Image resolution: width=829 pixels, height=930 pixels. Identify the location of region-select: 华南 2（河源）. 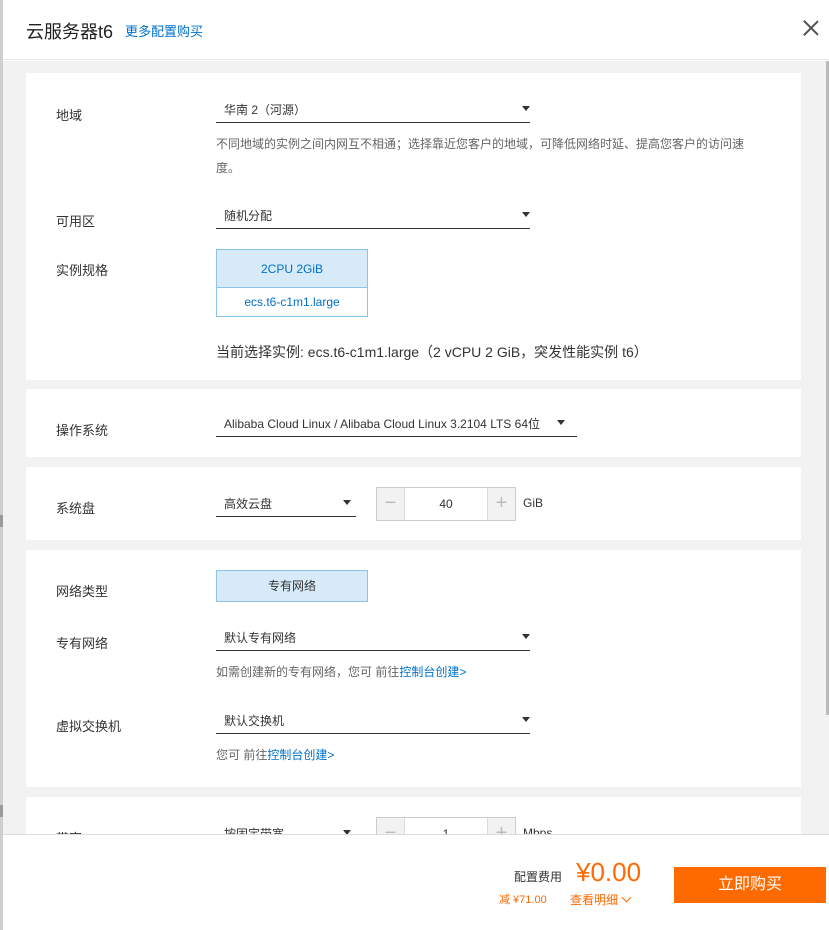
(373, 108).